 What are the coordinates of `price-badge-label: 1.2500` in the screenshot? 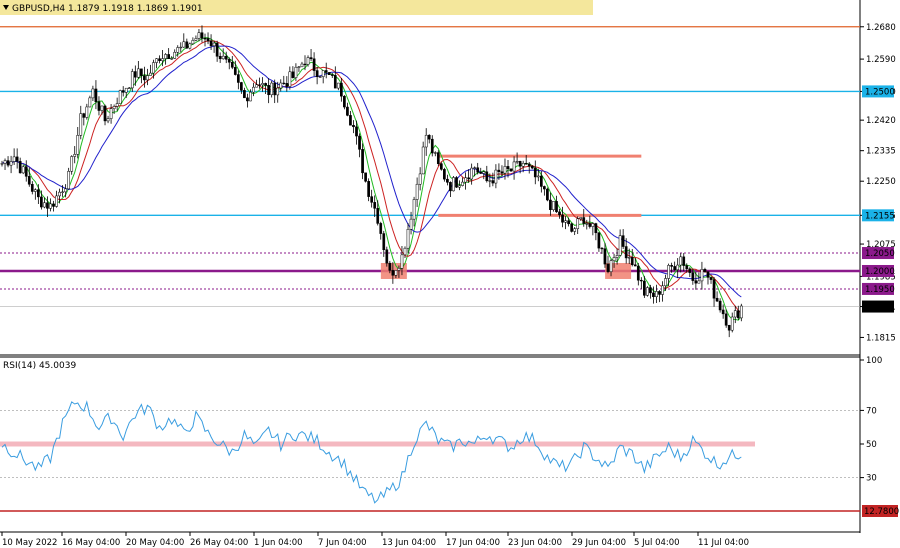 It's located at (880, 92).